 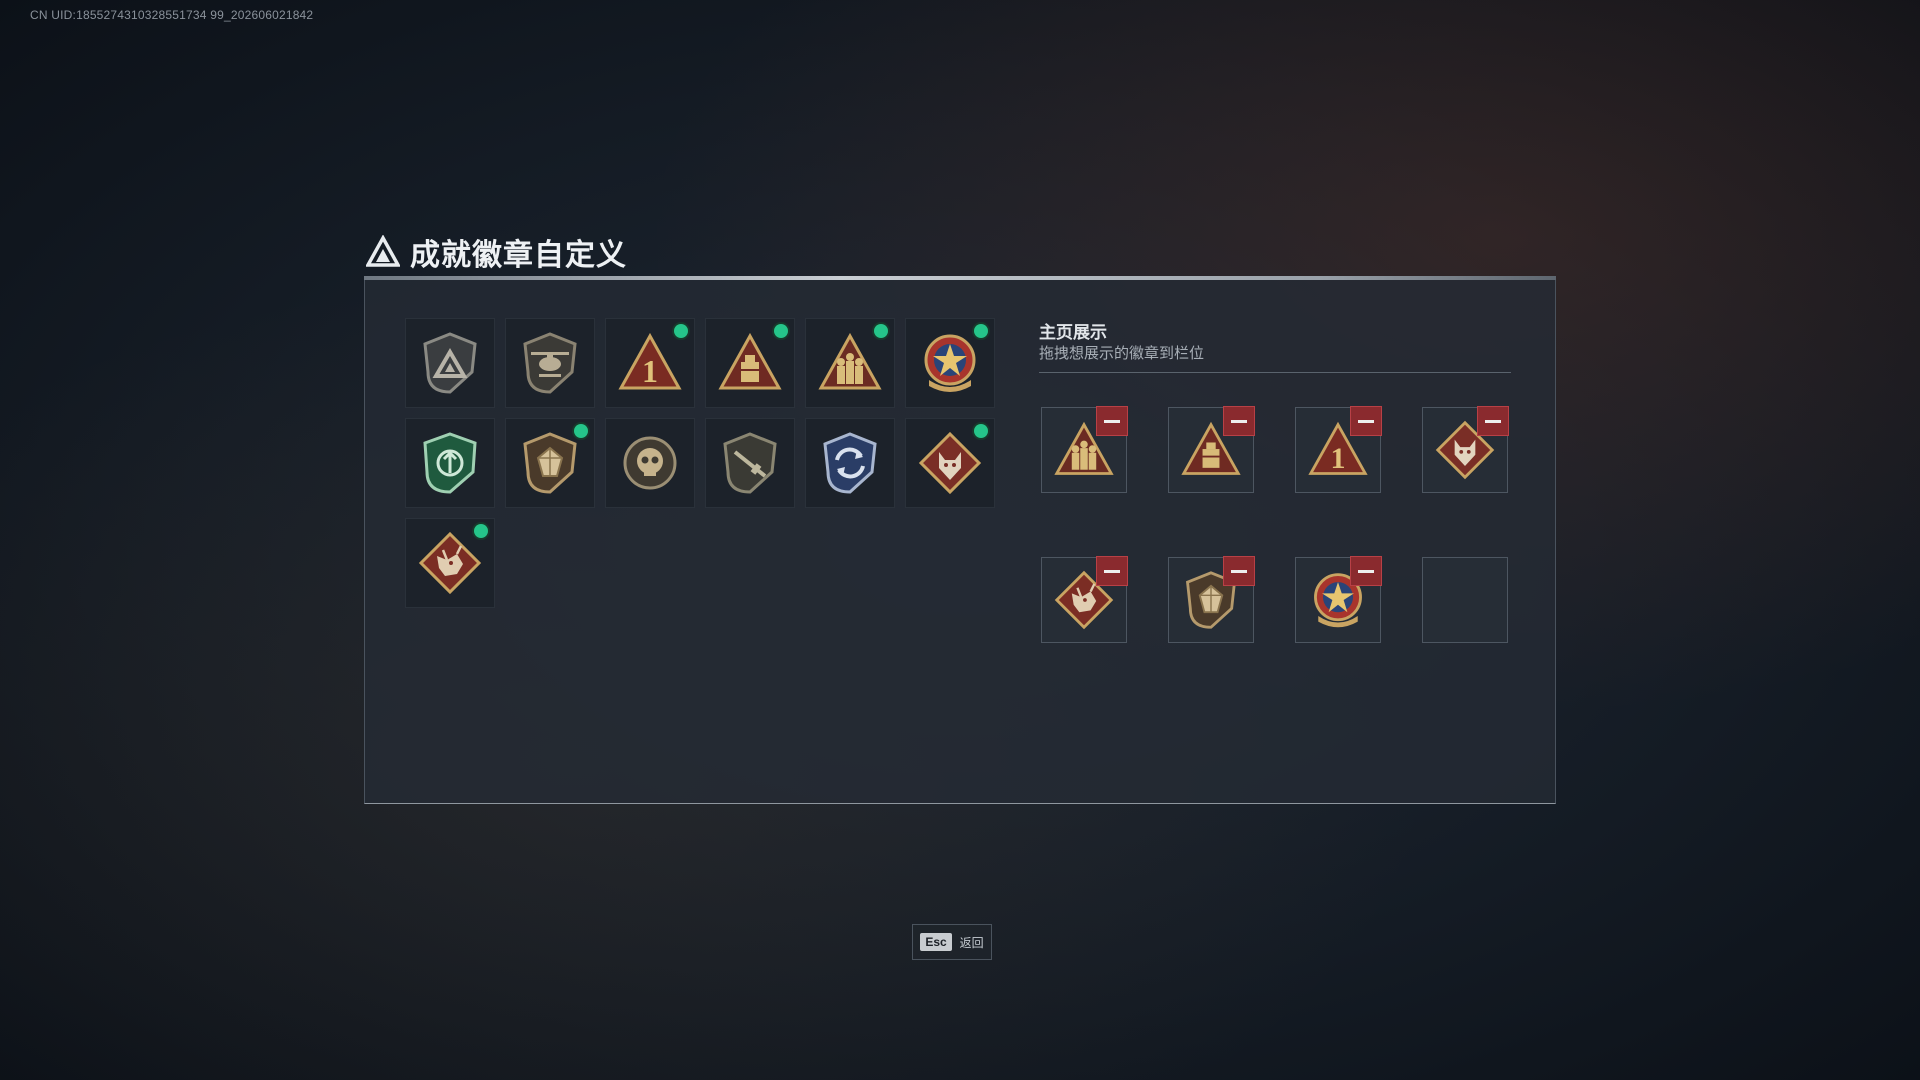 I want to click on skull-emblem-icon, so click(x=650, y=463).